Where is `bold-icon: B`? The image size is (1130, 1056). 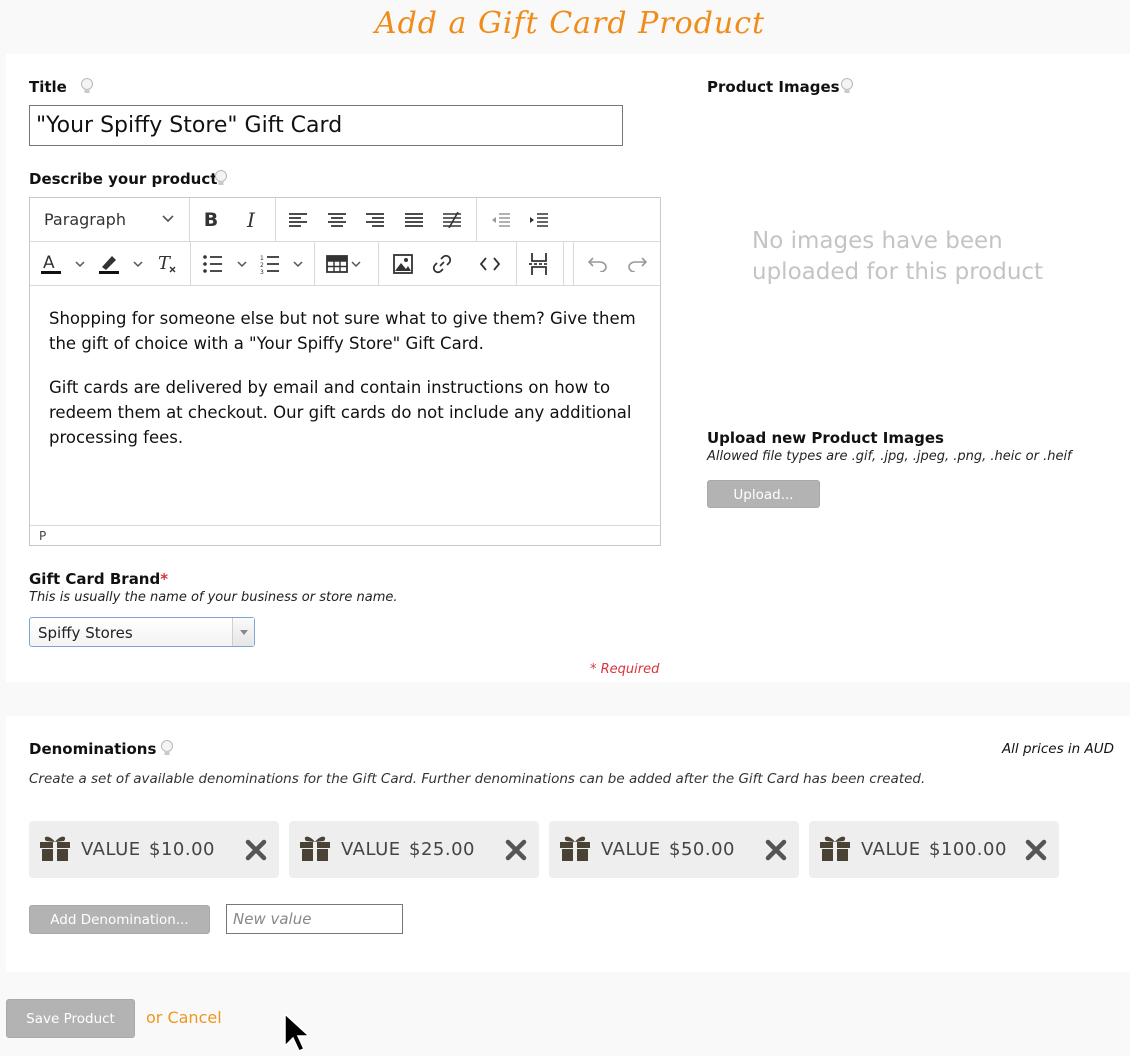
bold-icon: B is located at coordinates (211, 219).